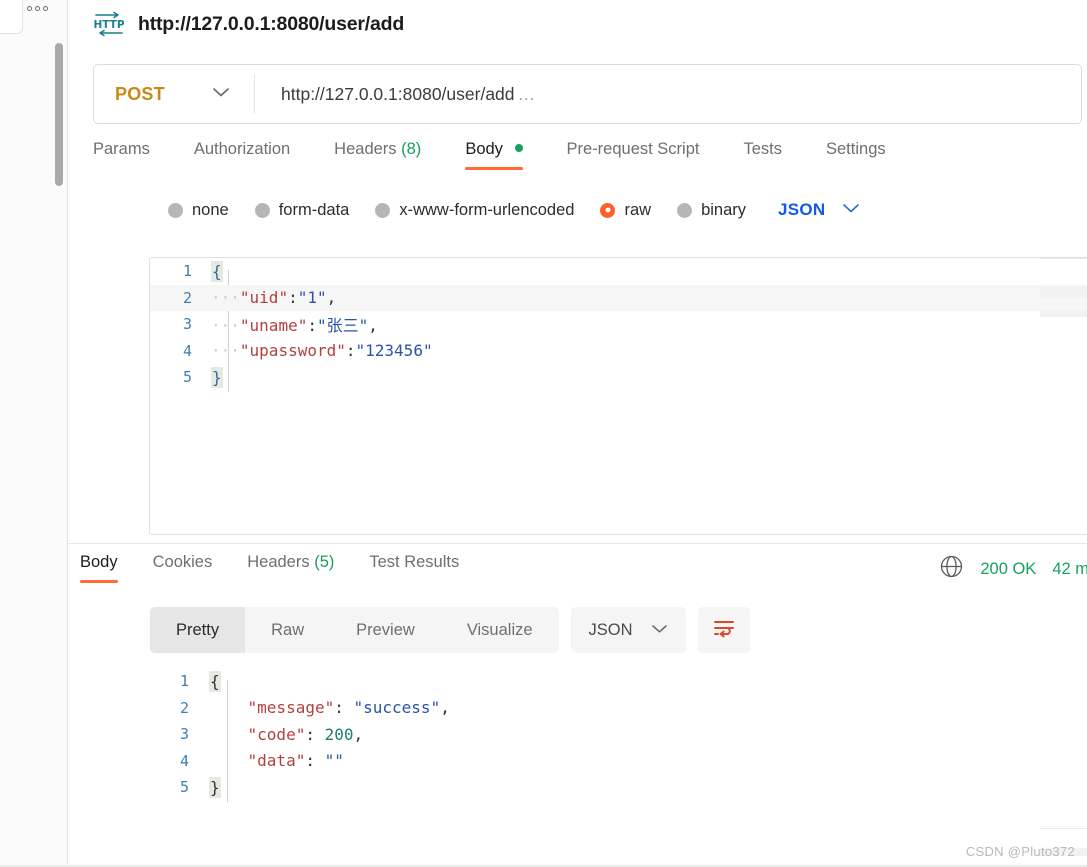 This screenshot has height=867, width=1087. I want to click on body-format-selector: JSON, so click(819, 210).